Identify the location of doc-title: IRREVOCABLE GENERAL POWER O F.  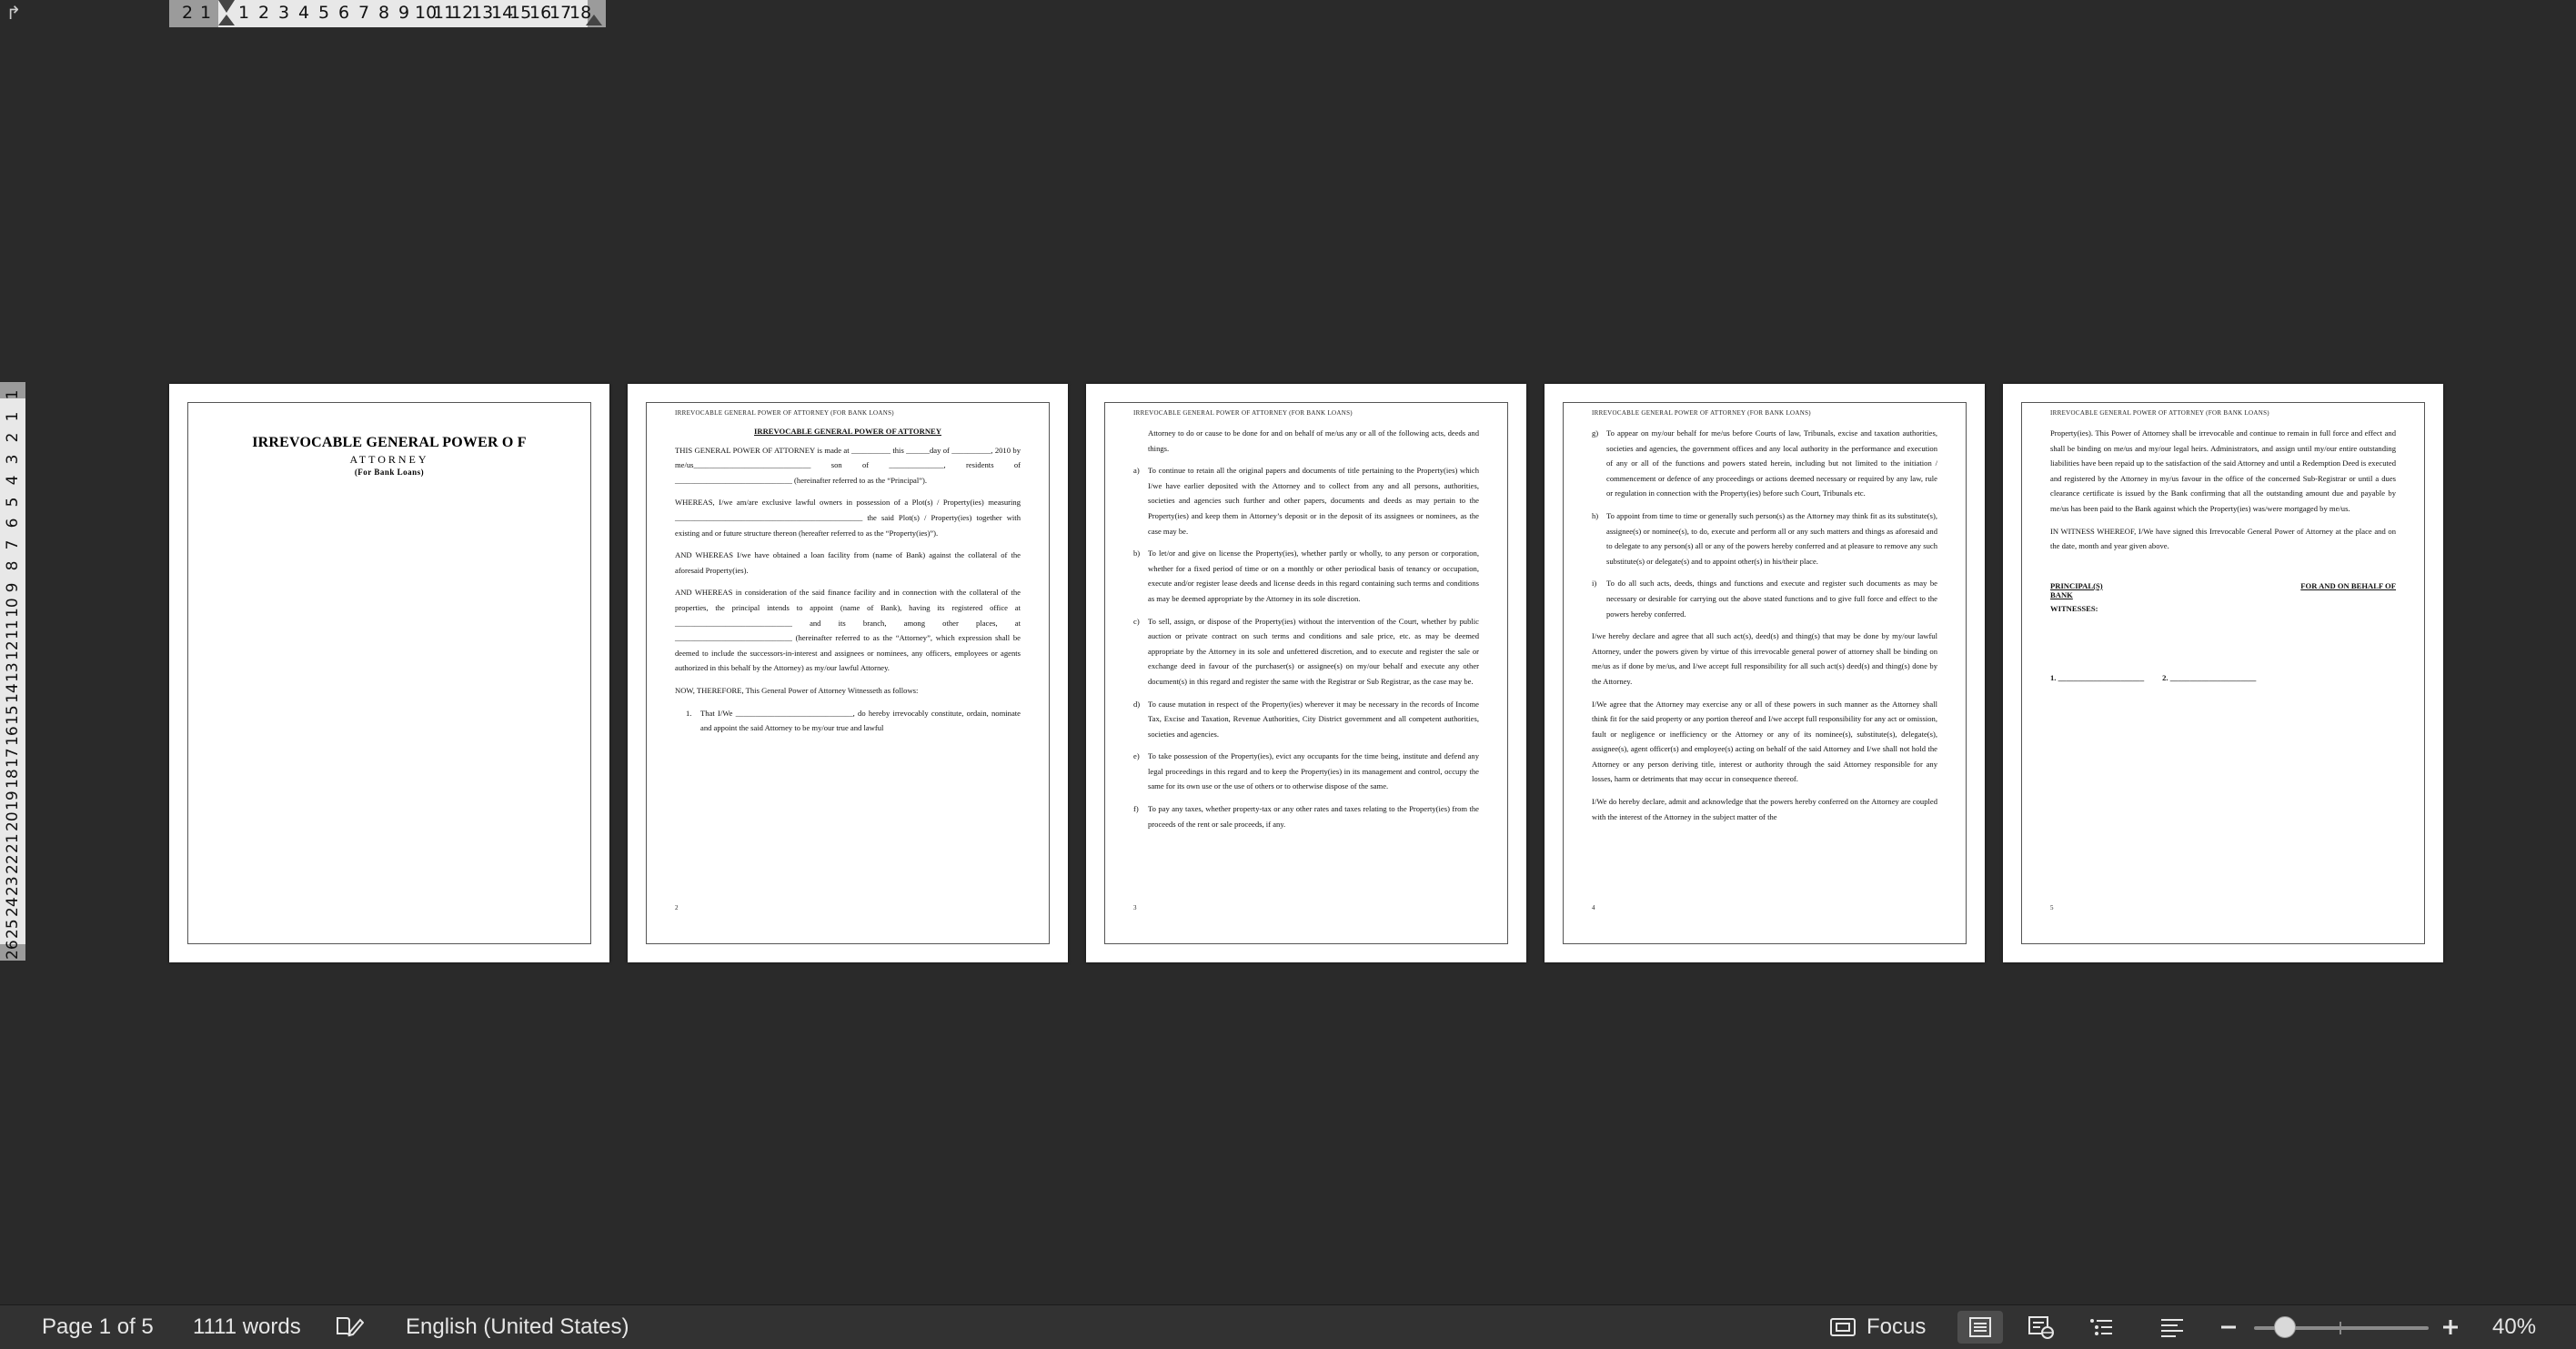
(389, 443).